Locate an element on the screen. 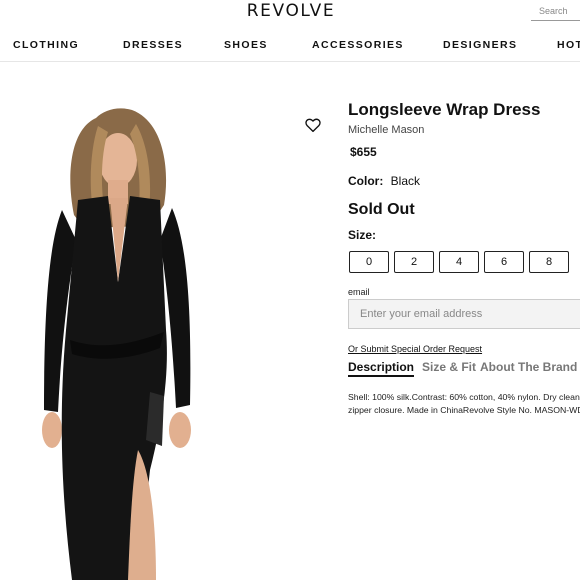 The height and width of the screenshot is (580, 580). heart-outline-icon is located at coordinates (313, 125).